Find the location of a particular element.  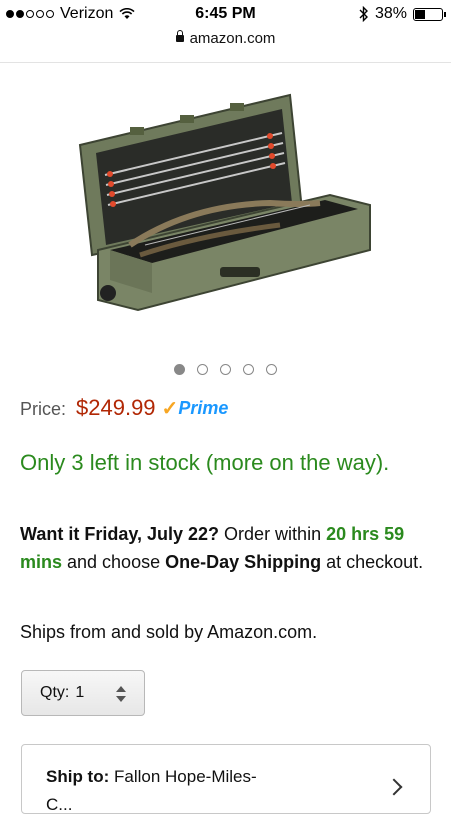

prime-label: Prime is located at coordinates (203, 408).